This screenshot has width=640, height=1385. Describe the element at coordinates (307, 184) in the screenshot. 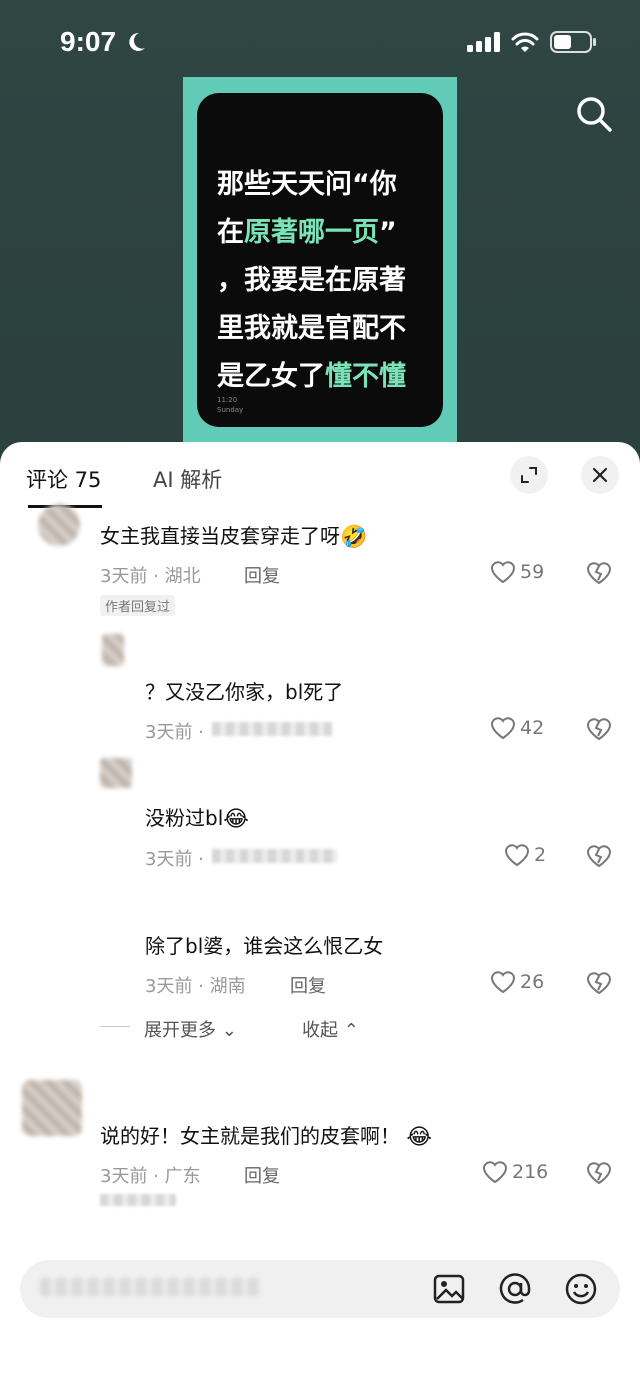

I see `caption-line: 那些天天问“你` at that location.